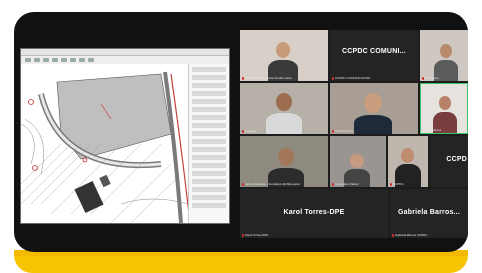  I want to click on participant-tile: CCPDC Caro, so click(374, 108).